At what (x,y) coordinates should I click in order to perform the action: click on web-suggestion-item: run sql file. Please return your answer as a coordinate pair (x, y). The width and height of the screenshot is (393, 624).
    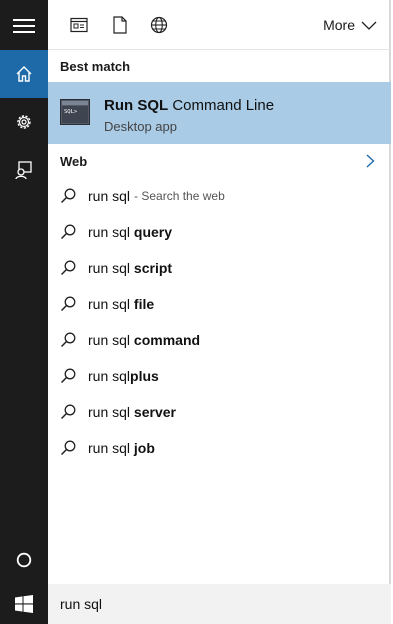
    Looking at the image, I should click on (219, 304).